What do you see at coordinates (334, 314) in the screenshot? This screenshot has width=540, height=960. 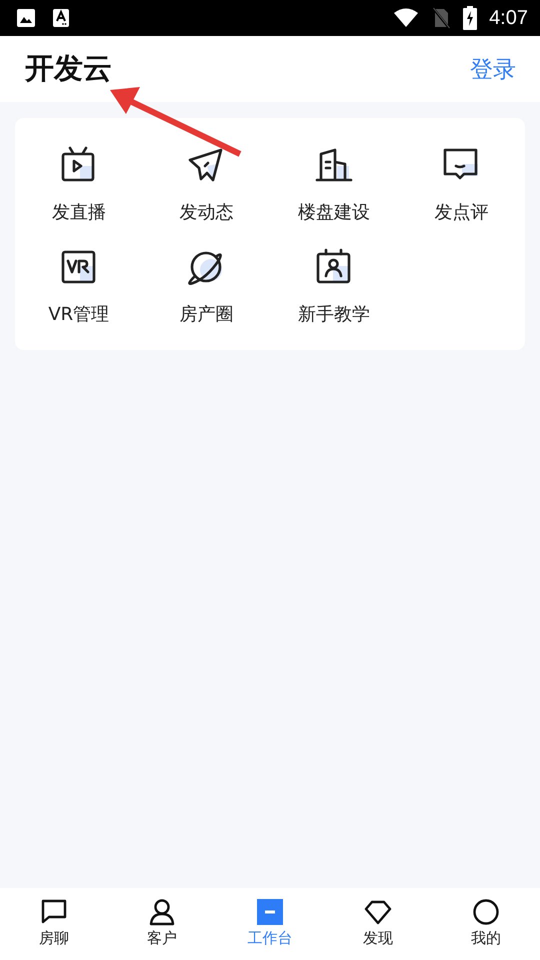 I see `tool-label: 新手教学` at bounding box center [334, 314].